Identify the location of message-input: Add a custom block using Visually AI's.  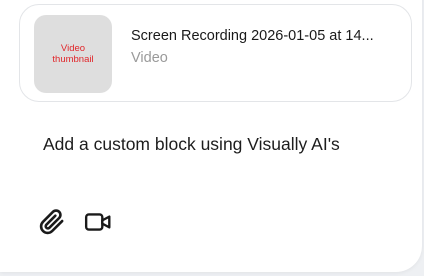
(191, 144).